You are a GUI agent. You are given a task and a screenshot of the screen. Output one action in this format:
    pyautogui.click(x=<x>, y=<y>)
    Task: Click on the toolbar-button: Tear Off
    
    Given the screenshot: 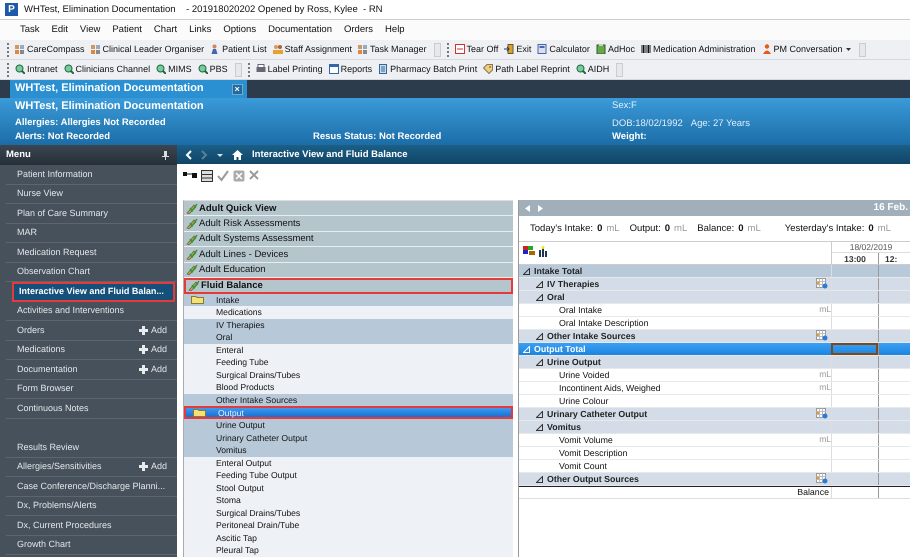 What is the action you would take?
    pyautogui.click(x=476, y=49)
    